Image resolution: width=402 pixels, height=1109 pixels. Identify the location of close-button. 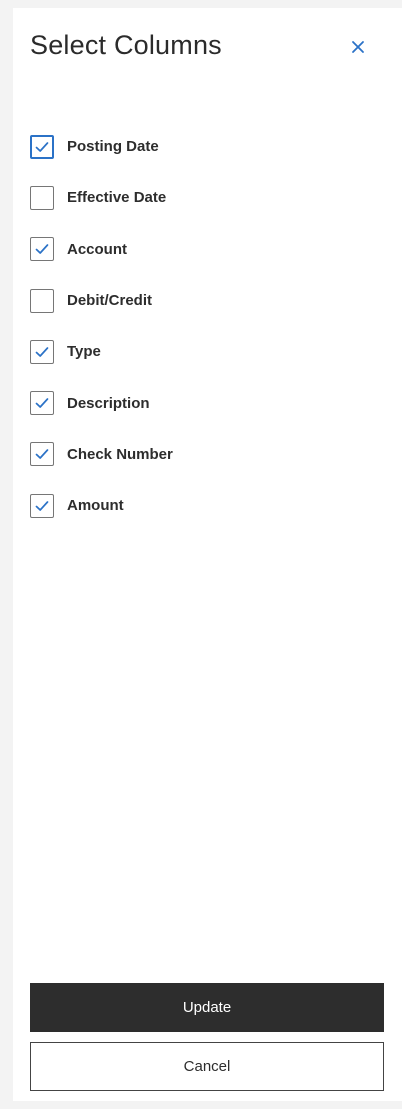
(358, 47).